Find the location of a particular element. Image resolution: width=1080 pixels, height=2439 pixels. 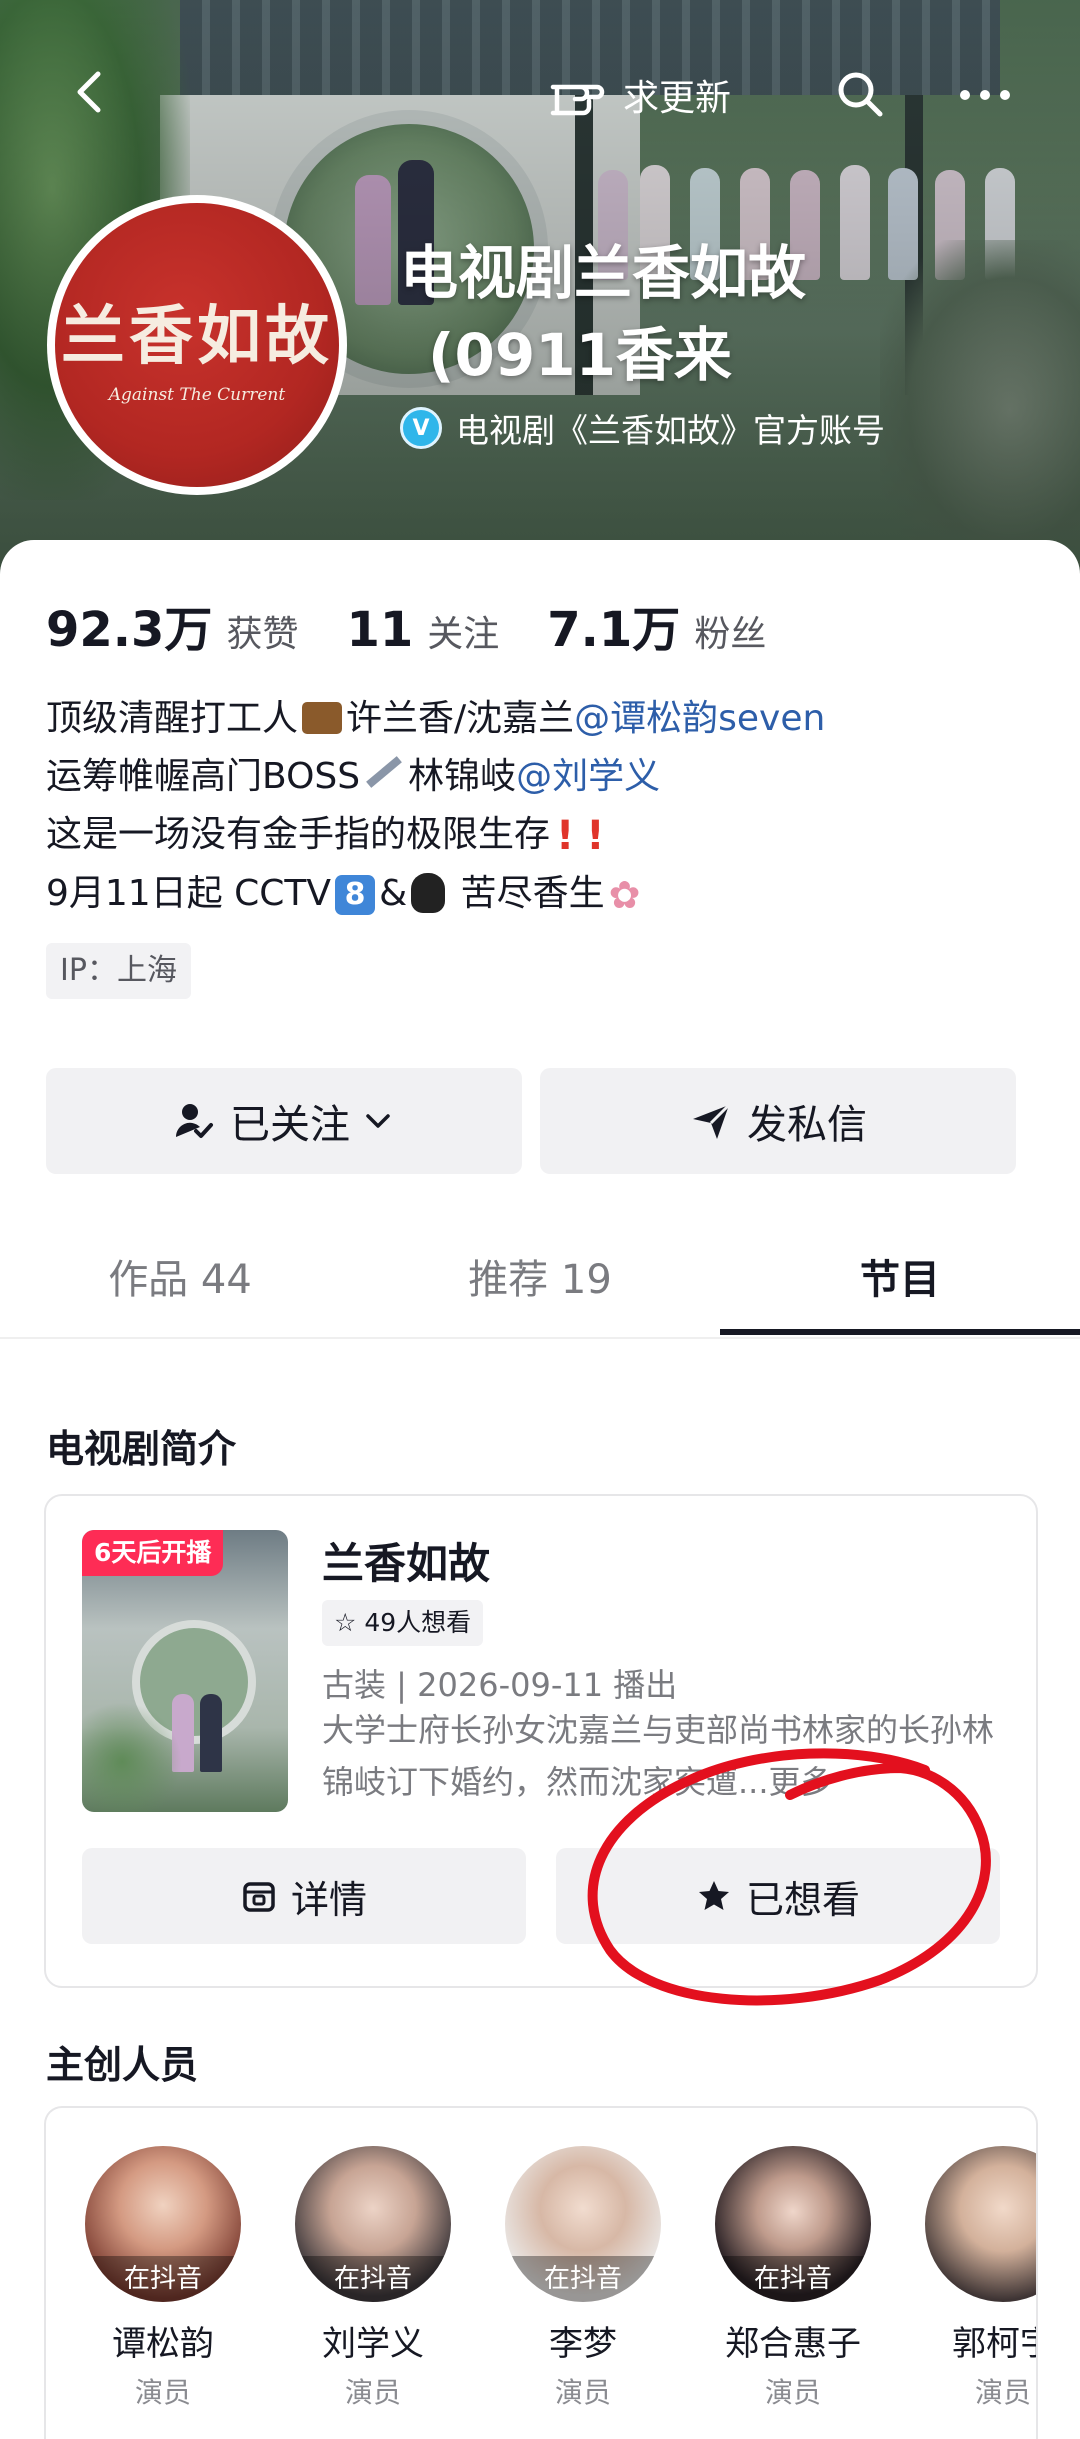

crew-member: 在抖音 谭松韵 演员 is located at coordinates (163, 2278).